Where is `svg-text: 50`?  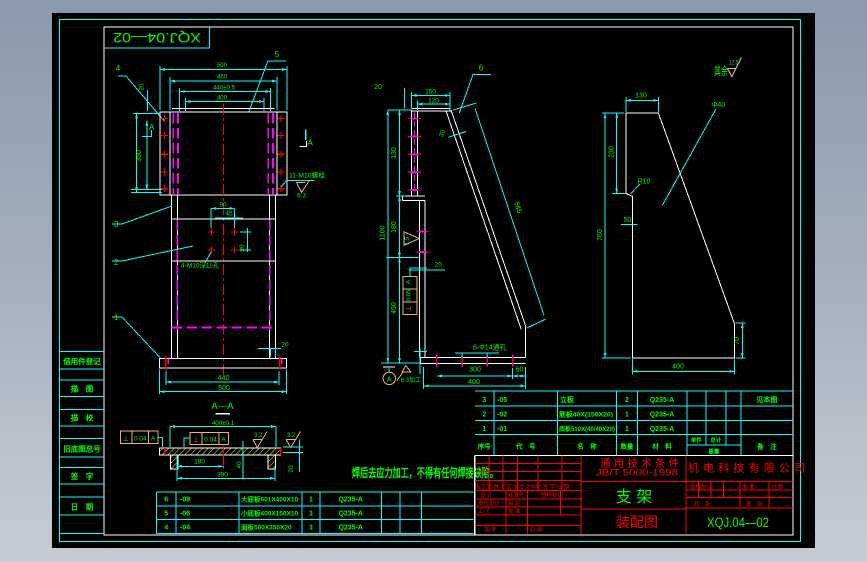 svg-text: 50 is located at coordinates (628, 220).